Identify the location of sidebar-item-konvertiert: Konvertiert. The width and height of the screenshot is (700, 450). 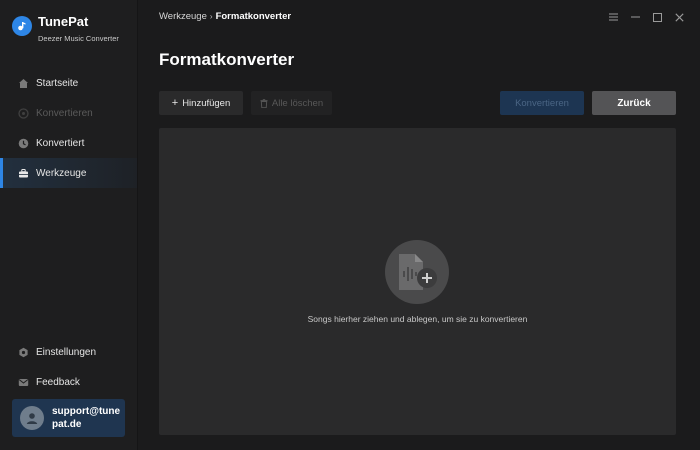
(68, 143).